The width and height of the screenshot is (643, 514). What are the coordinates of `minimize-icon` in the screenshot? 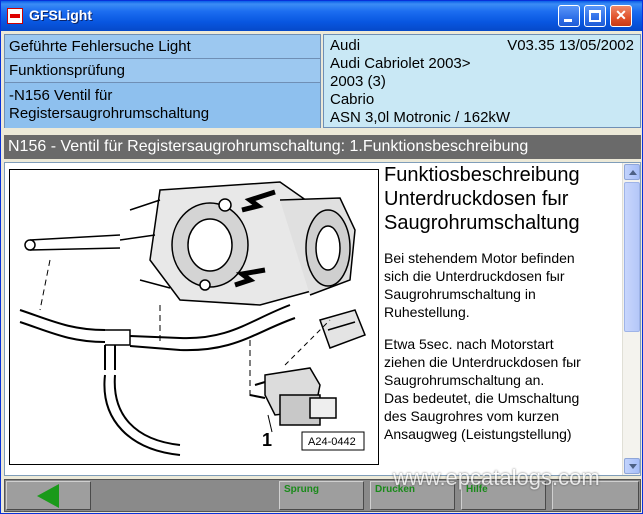 It's located at (568, 20).